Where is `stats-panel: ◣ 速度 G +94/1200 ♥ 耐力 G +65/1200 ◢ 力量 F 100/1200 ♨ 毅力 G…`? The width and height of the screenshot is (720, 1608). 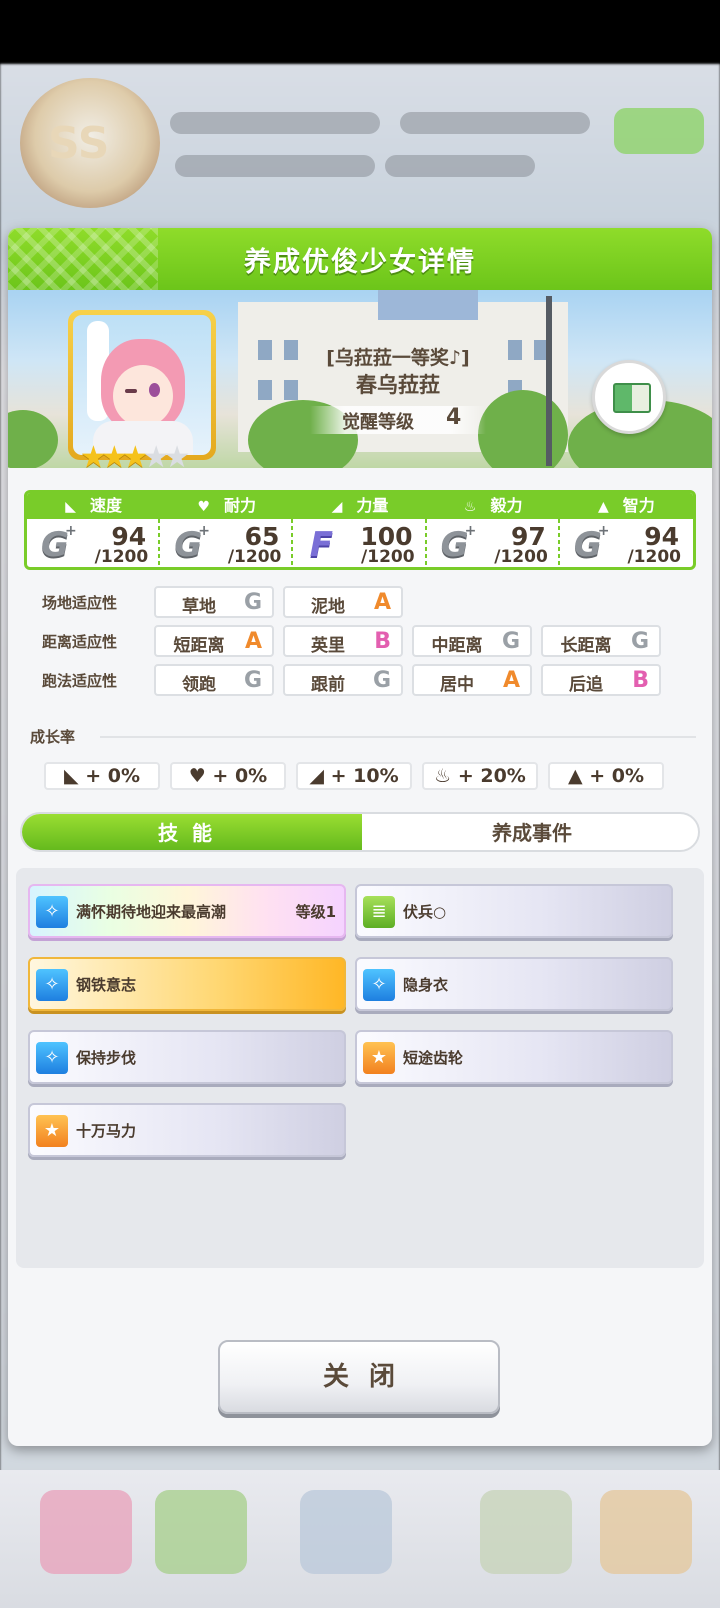 stats-panel: ◣ 速度 G +94/1200 ♥ 耐力 G +65/1200 ◢ 力量 F 100/1200 ♨ 毅力 G… is located at coordinates (360, 530).